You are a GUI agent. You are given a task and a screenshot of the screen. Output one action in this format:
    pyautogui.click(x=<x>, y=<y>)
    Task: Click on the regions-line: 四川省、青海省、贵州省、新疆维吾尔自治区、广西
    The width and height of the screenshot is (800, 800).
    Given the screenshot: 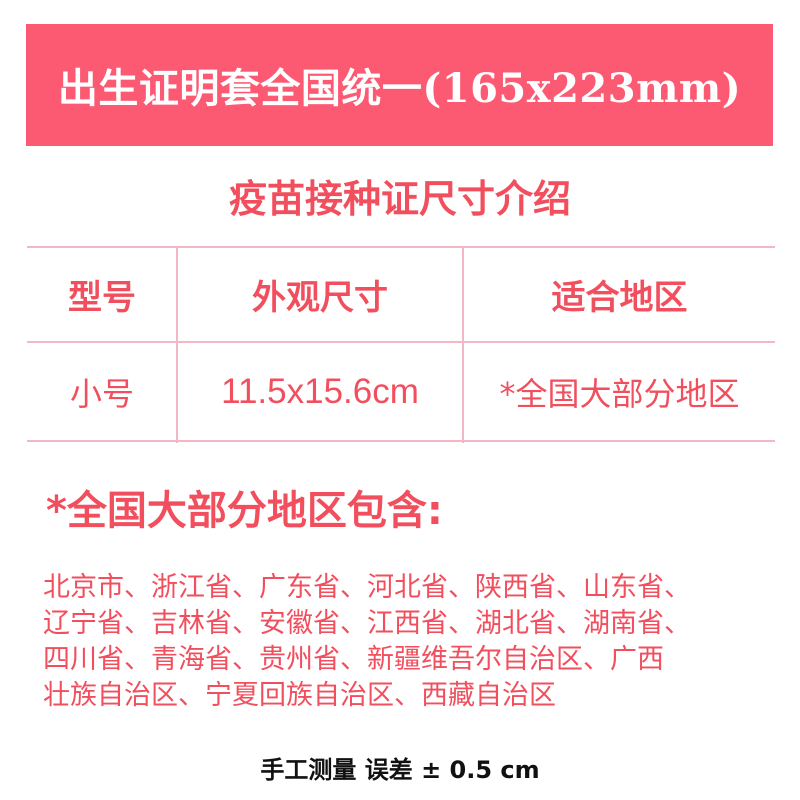 What is the action you would take?
    pyautogui.click(x=353, y=659)
    